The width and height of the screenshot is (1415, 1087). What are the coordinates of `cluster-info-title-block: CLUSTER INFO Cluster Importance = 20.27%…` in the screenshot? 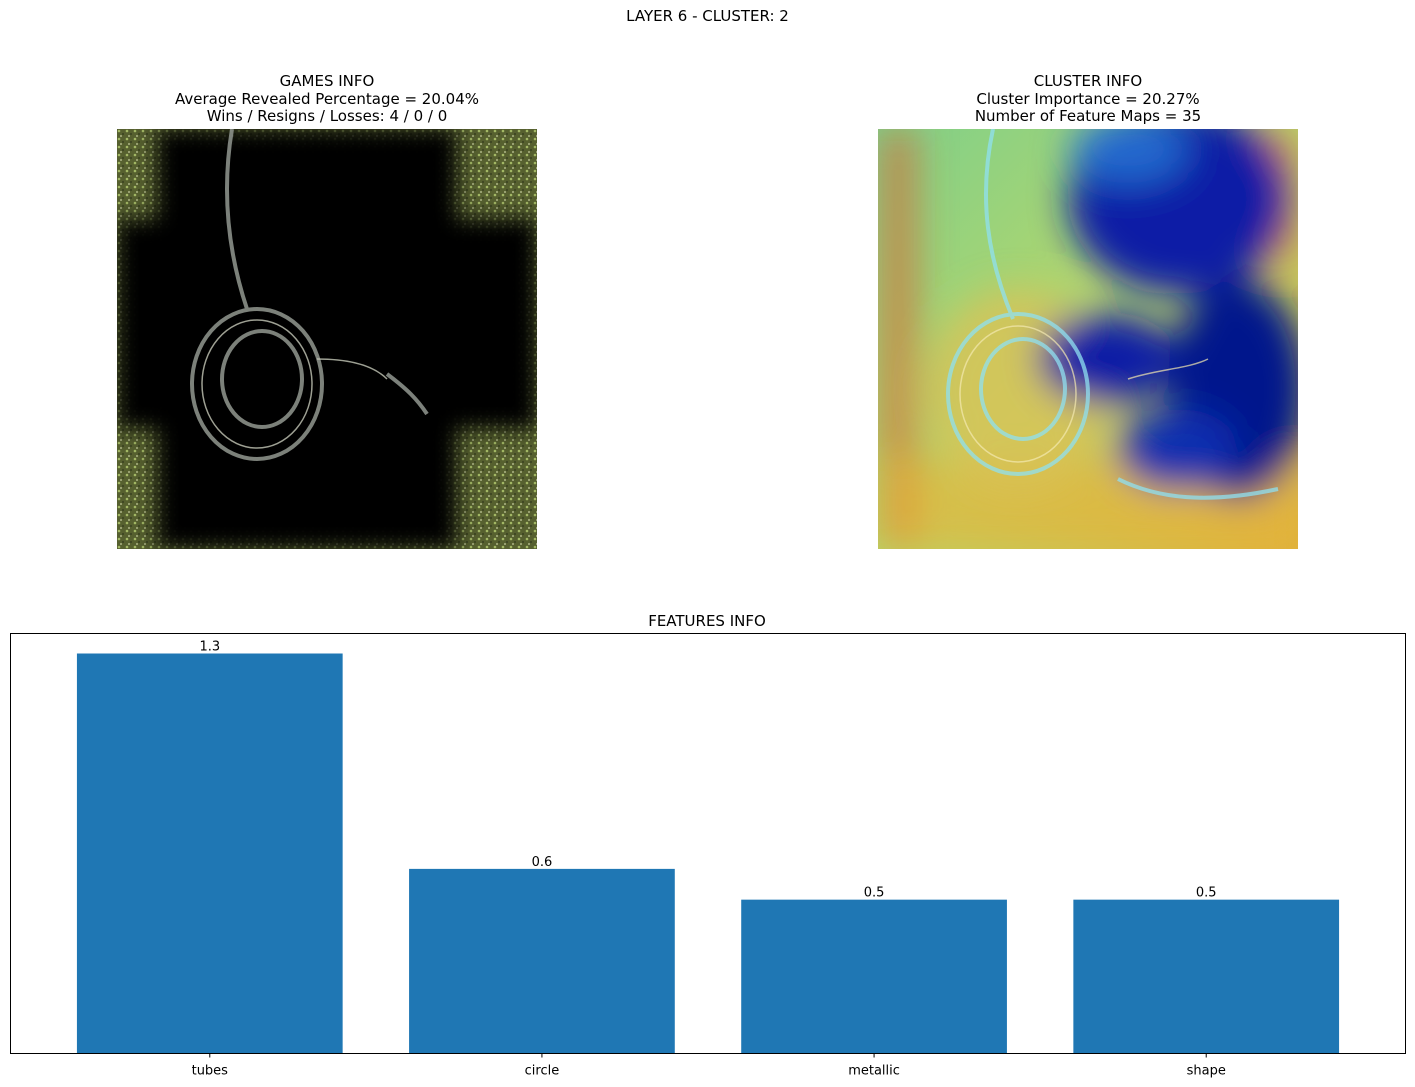 It's located at (1088, 99).